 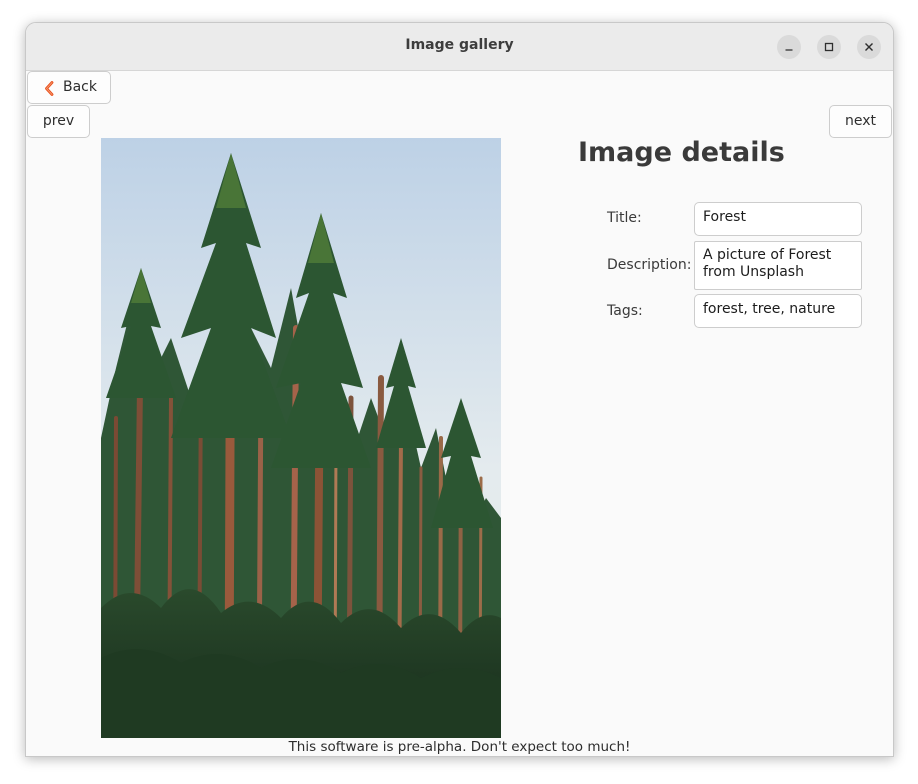 I want to click on back-button: Back, so click(x=69, y=87).